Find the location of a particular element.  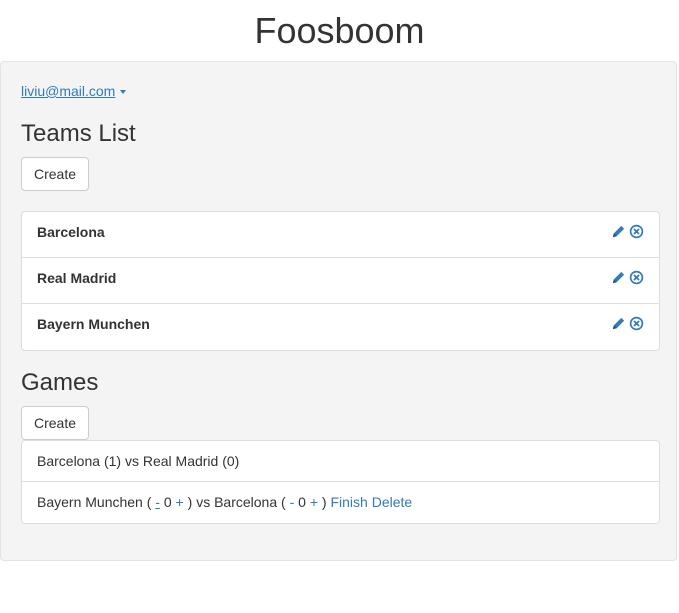

away-plus-button: + is located at coordinates (314, 502).